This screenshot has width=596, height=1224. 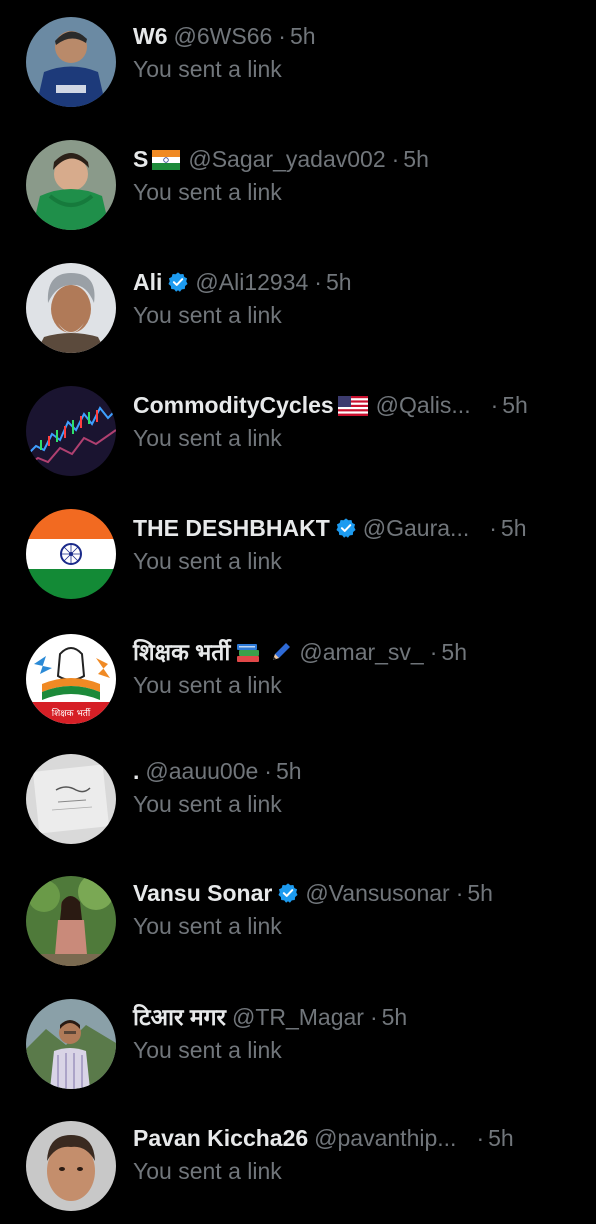 What do you see at coordinates (281, 656) in the screenshot?
I see `pen-icon` at bounding box center [281, 656].